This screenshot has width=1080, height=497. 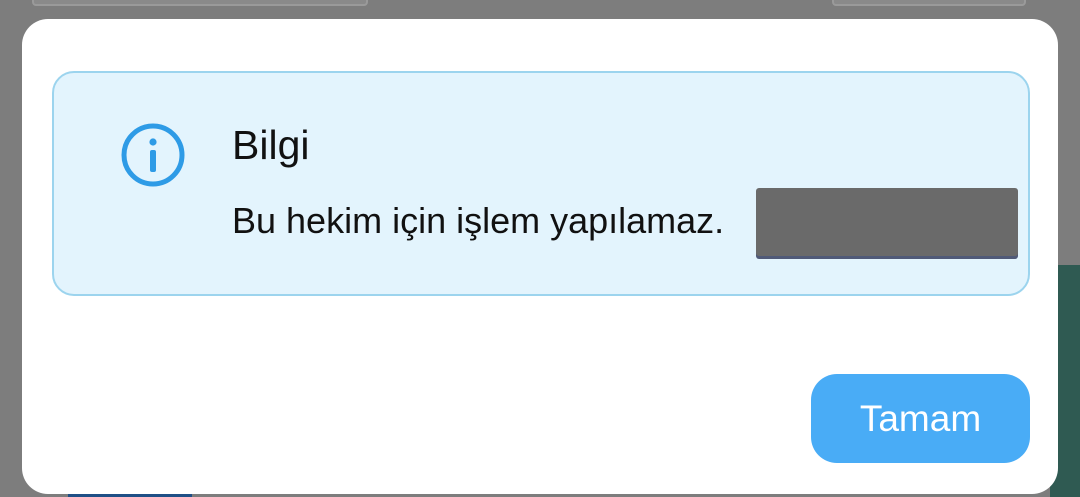 What do you see at coordinates (200, 3) in the screenshot?
I see `background-input-left` at bounding box center [200, 3].